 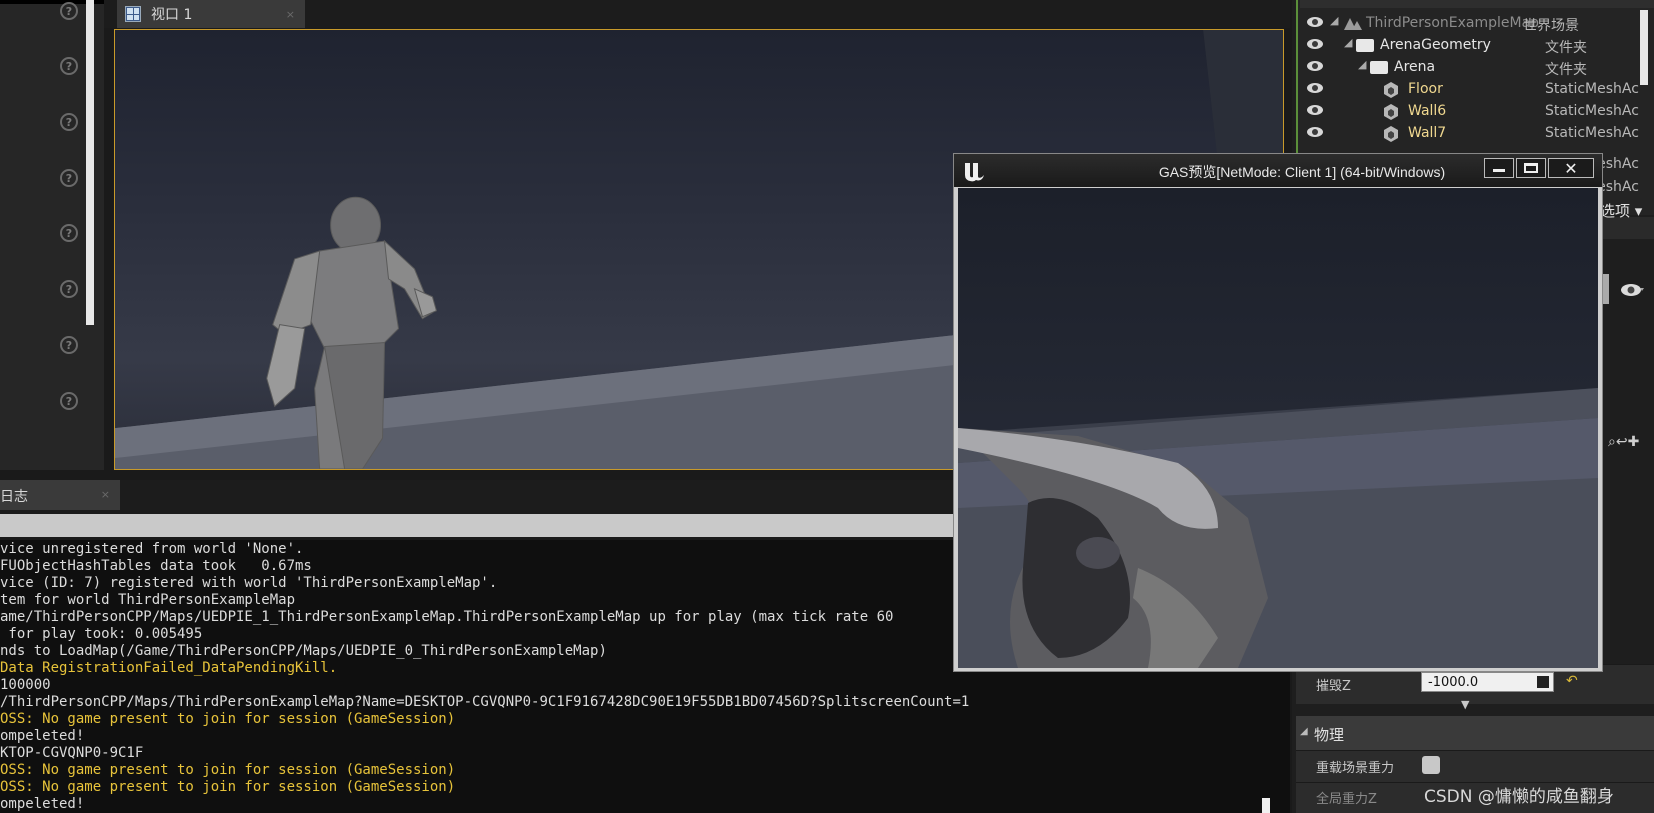 What do you see at coordinates (1470, 67) in the screenshot?
I see `outliner-row: ◢ Arena 文件夹` at bounding box center [1470, 67].